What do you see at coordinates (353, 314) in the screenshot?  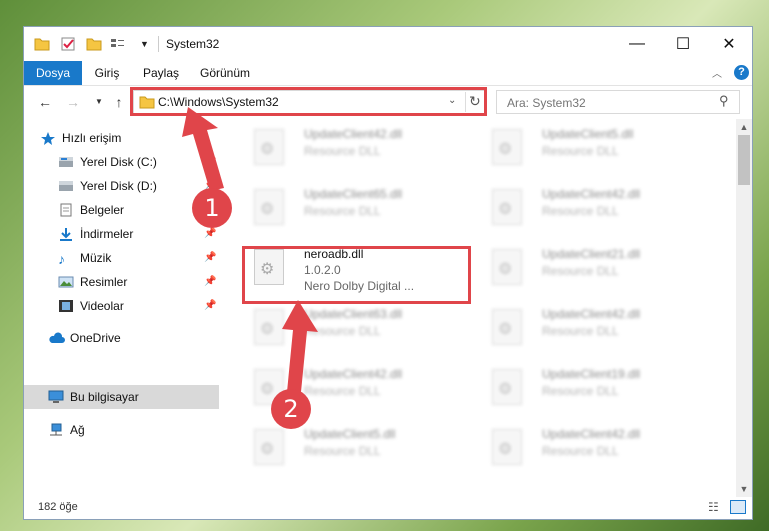 I see `file-name: UpdateClient63.dll` at bounding box center [353, 314].